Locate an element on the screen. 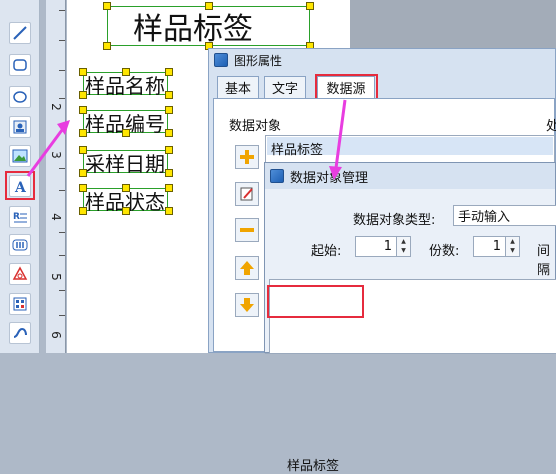 The image size is (556, 474). move-down-button is located at coordinates (247, 305).